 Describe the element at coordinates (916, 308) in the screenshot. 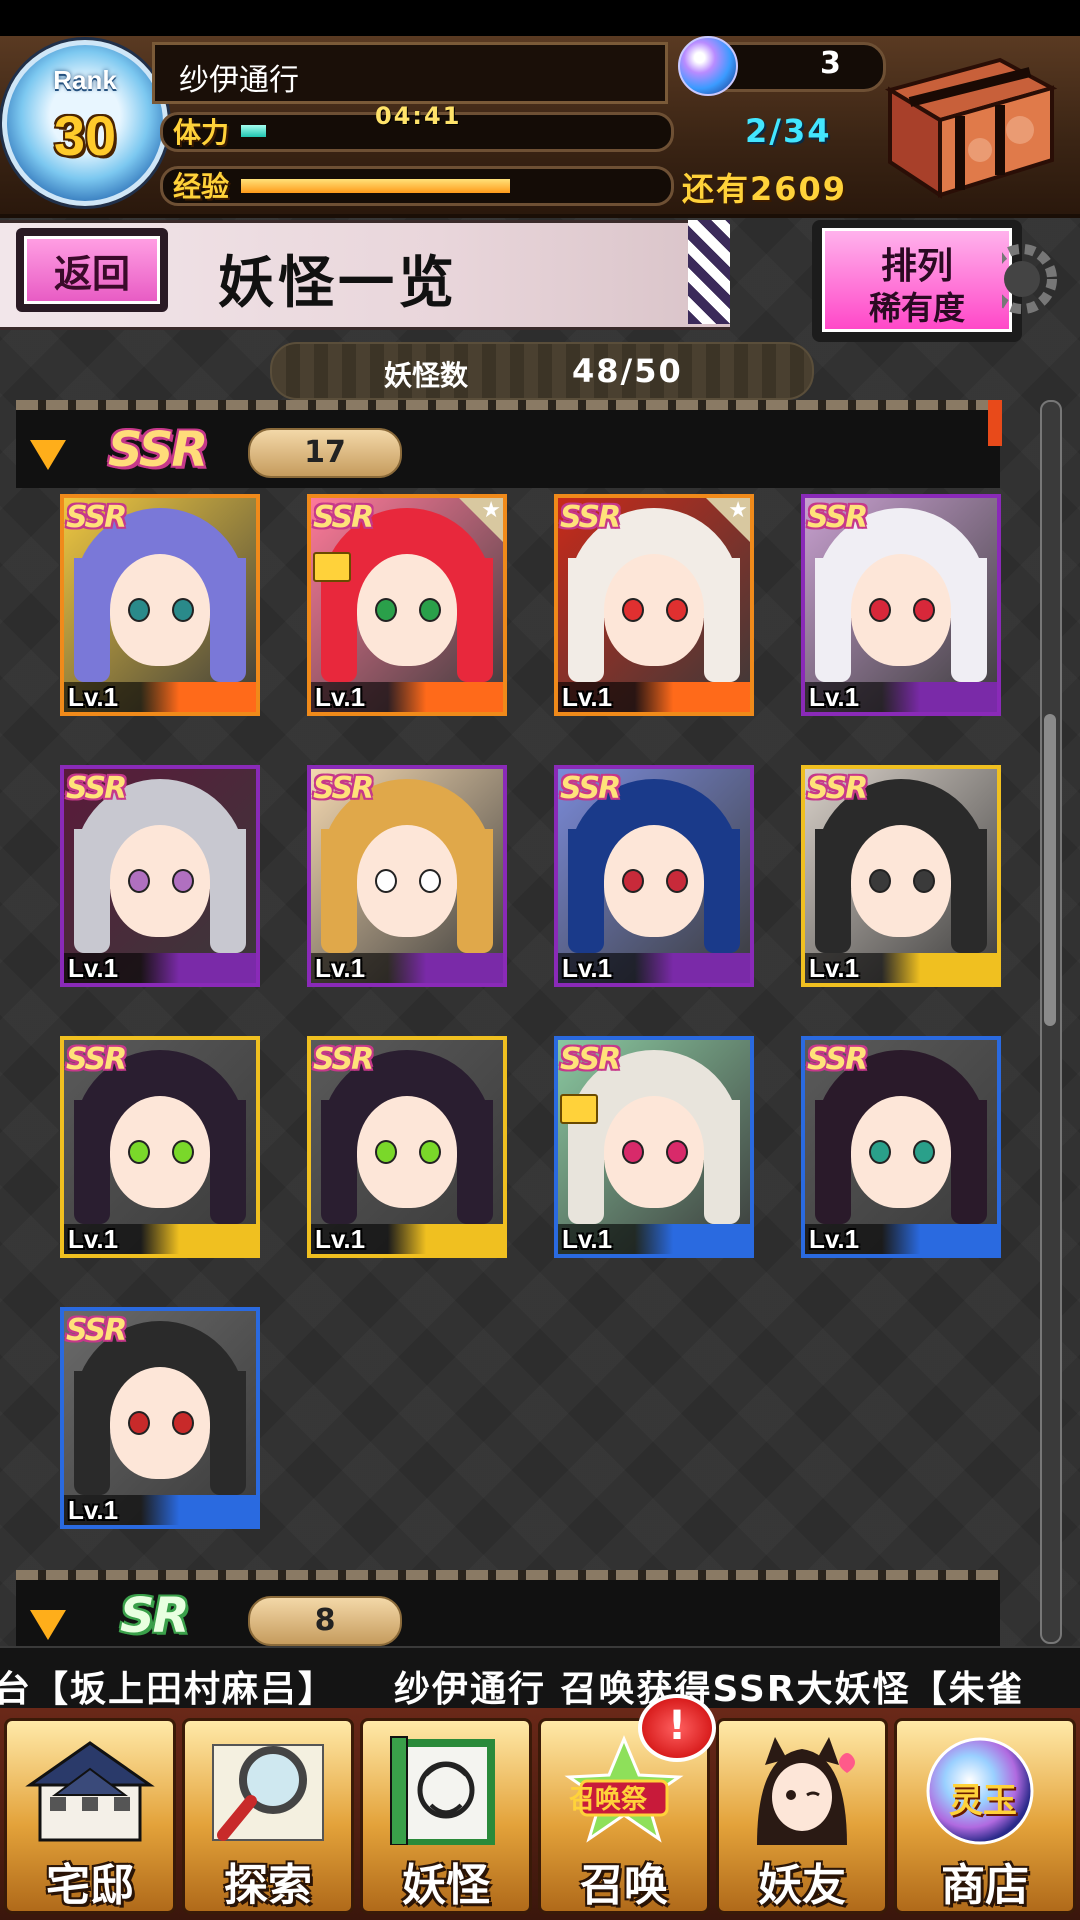

I see `sort-value: 稀有度` at that location.